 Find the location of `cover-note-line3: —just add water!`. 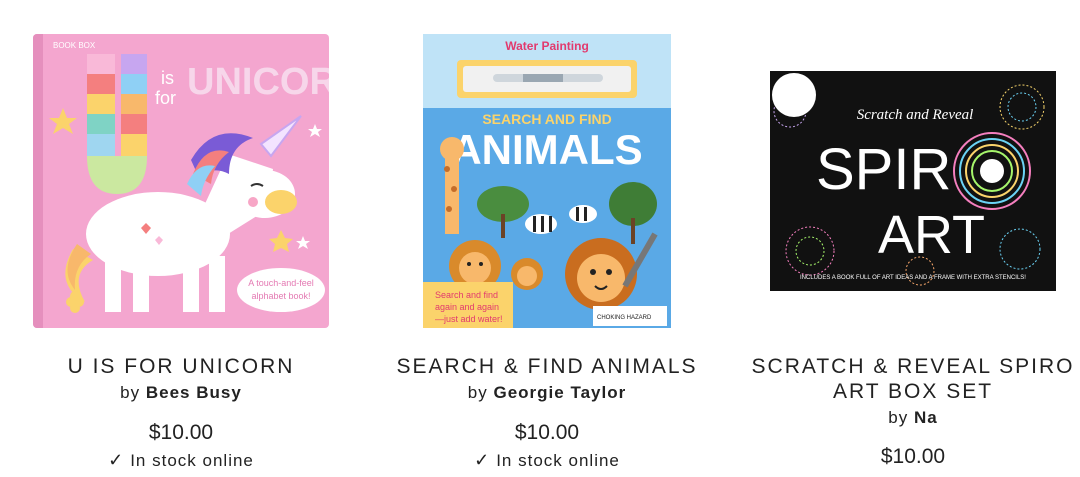

cover-note-line3: —just add water! is located at coordinates (469, 319).